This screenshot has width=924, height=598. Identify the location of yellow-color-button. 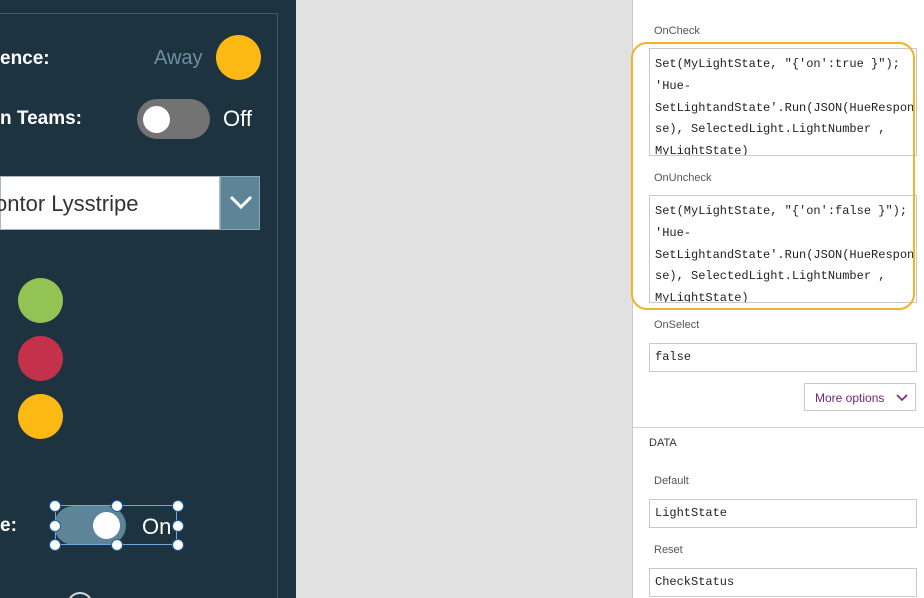
(40, 416).